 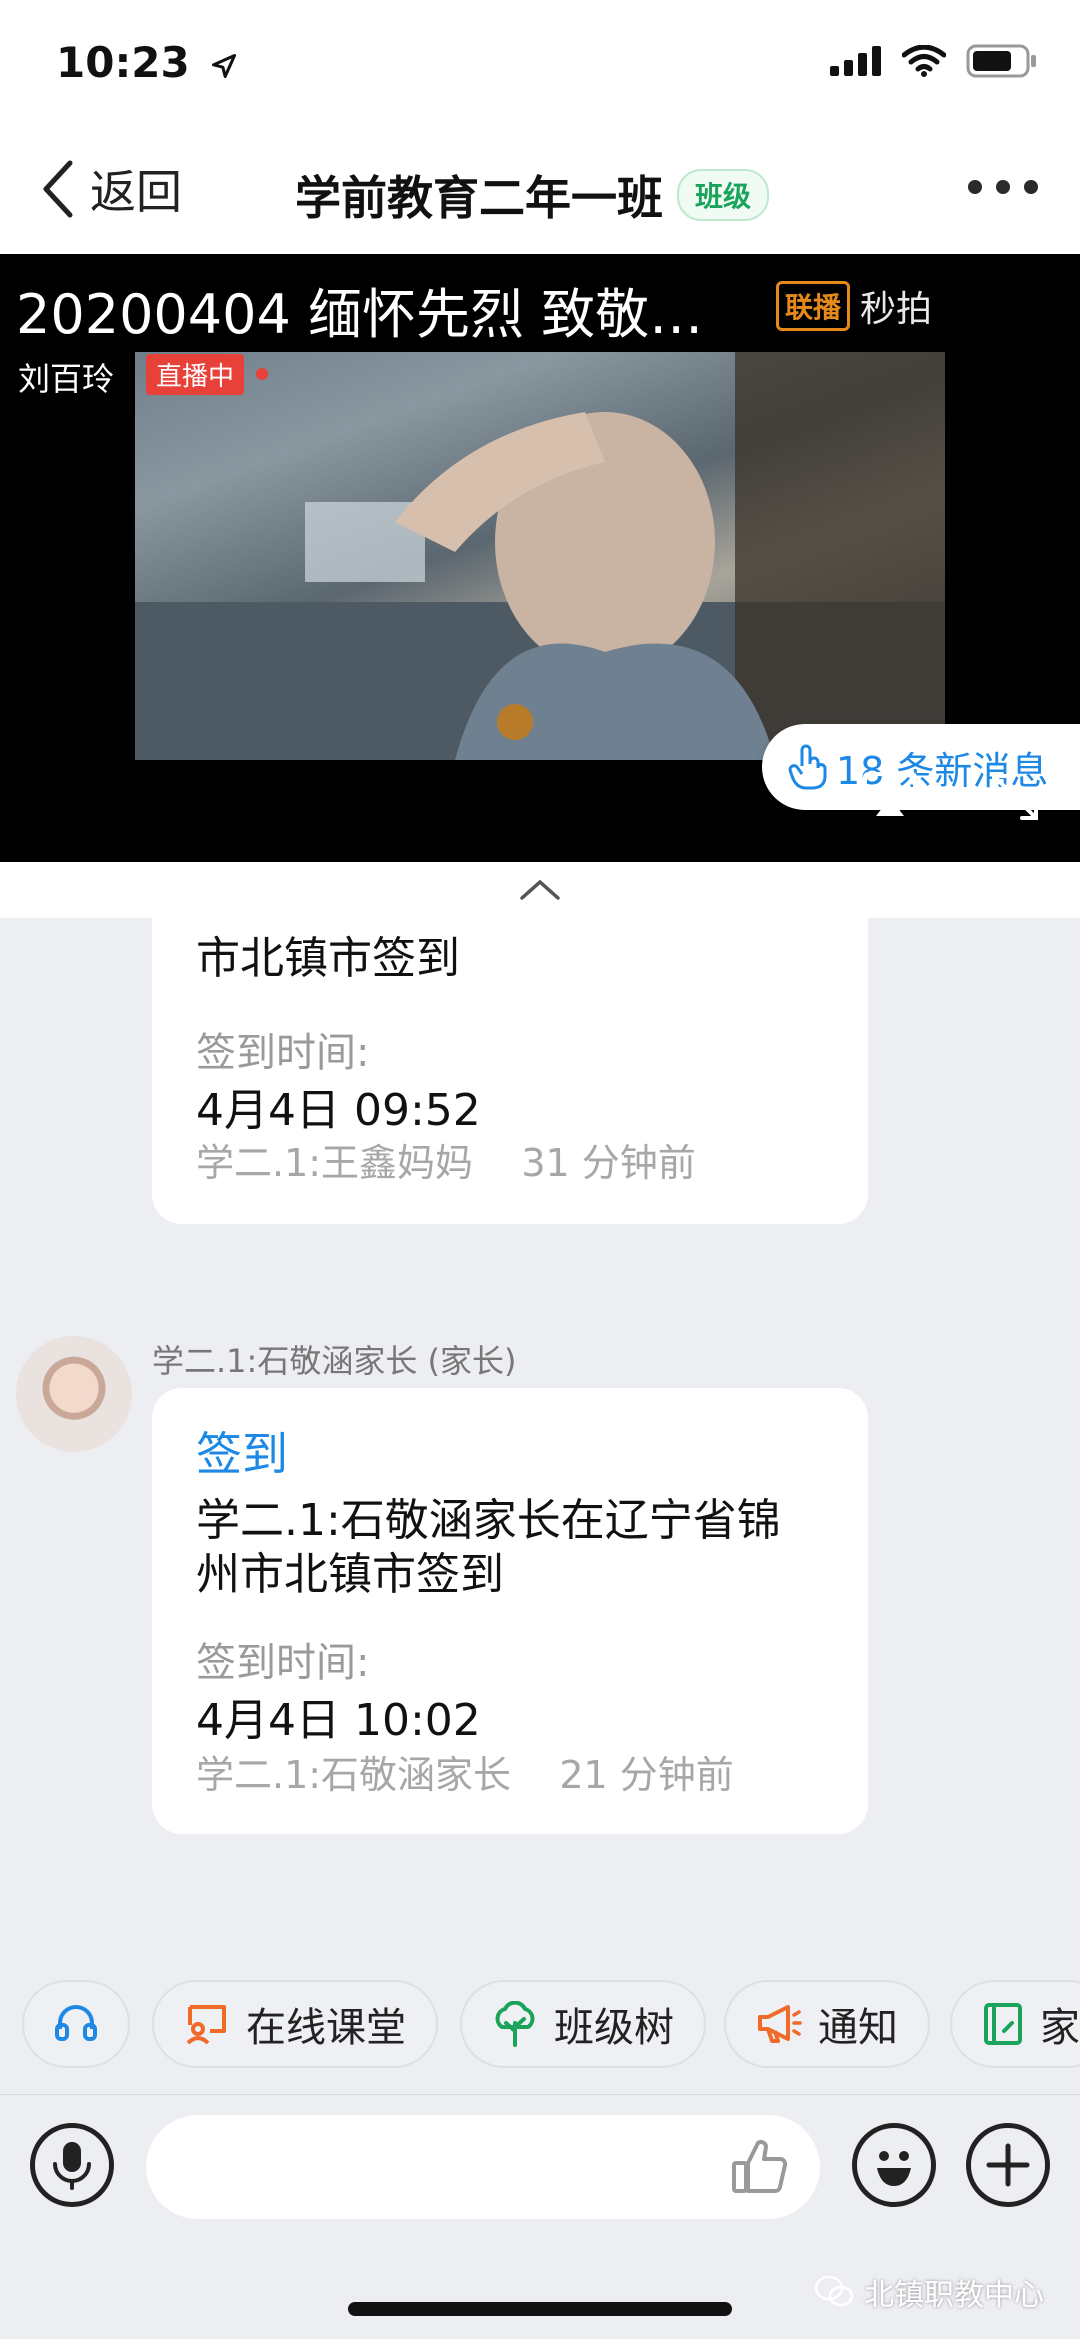 I want to click on class-tree-chip: 班级树, so click(x=583, y=2024).